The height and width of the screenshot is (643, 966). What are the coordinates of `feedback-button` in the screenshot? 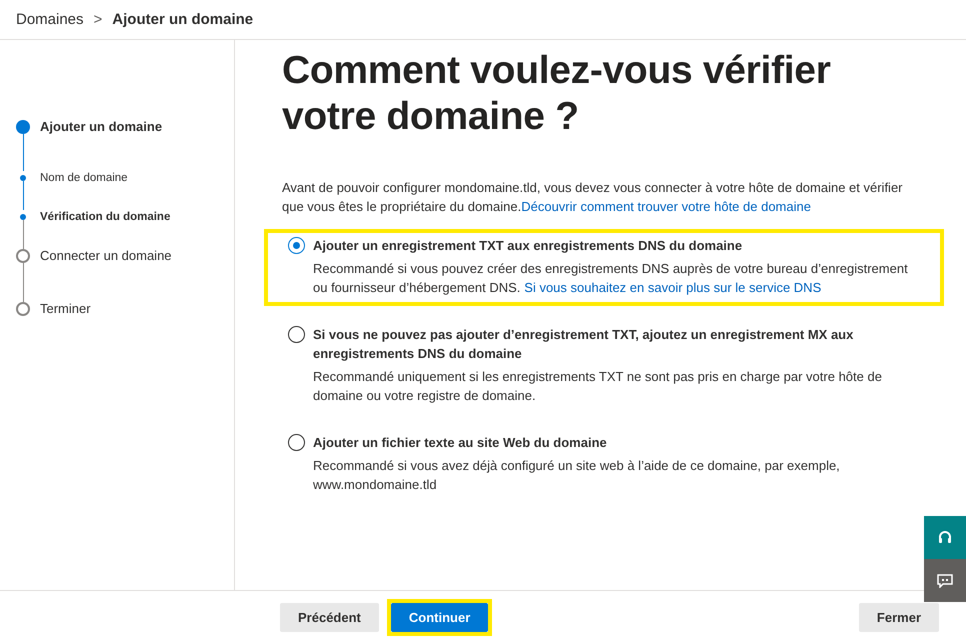 It's located at (945, 580).